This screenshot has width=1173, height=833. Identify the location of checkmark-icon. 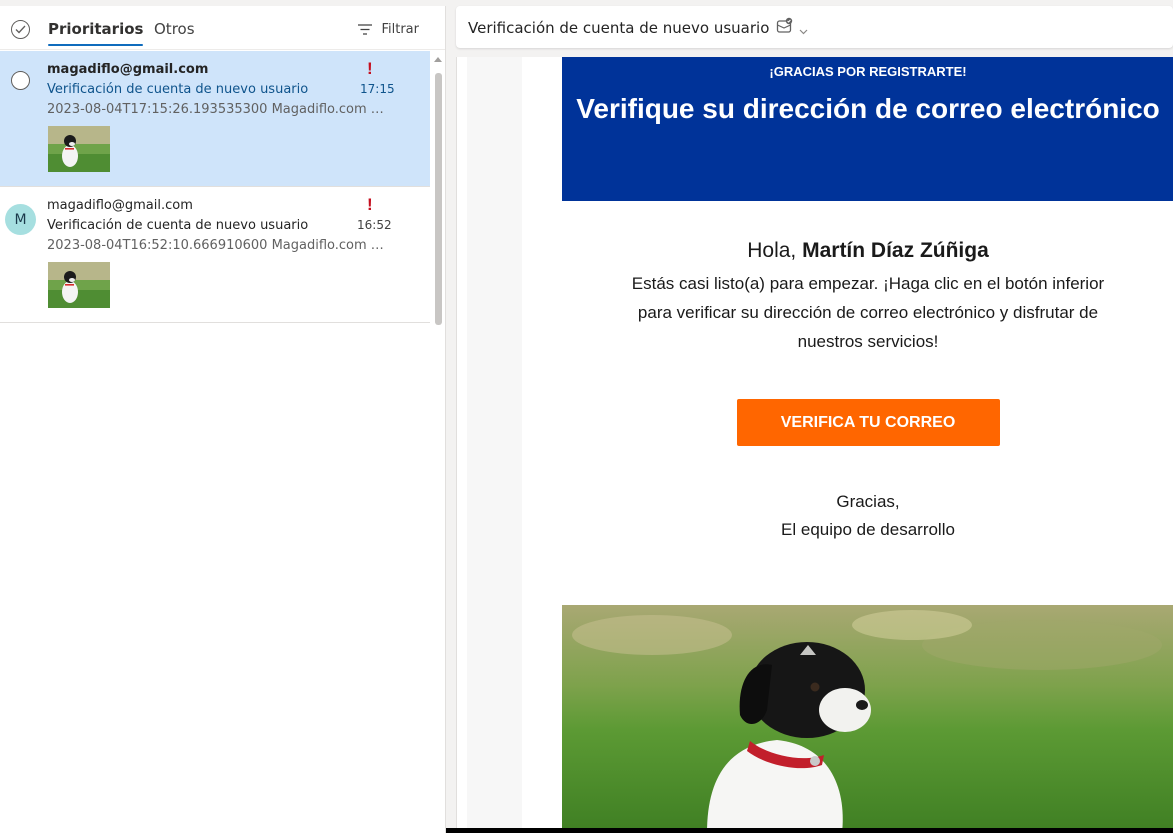
(20, 29).